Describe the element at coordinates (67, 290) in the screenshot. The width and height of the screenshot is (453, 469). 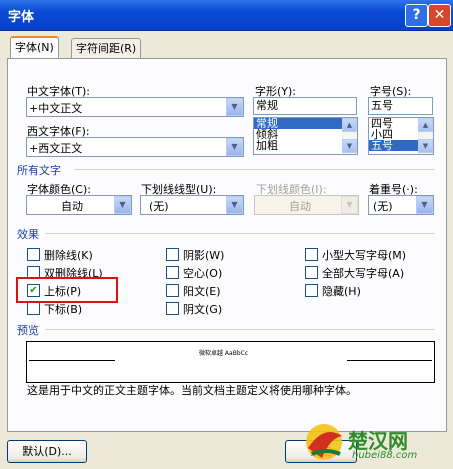
I see `highlight-box` at that location.